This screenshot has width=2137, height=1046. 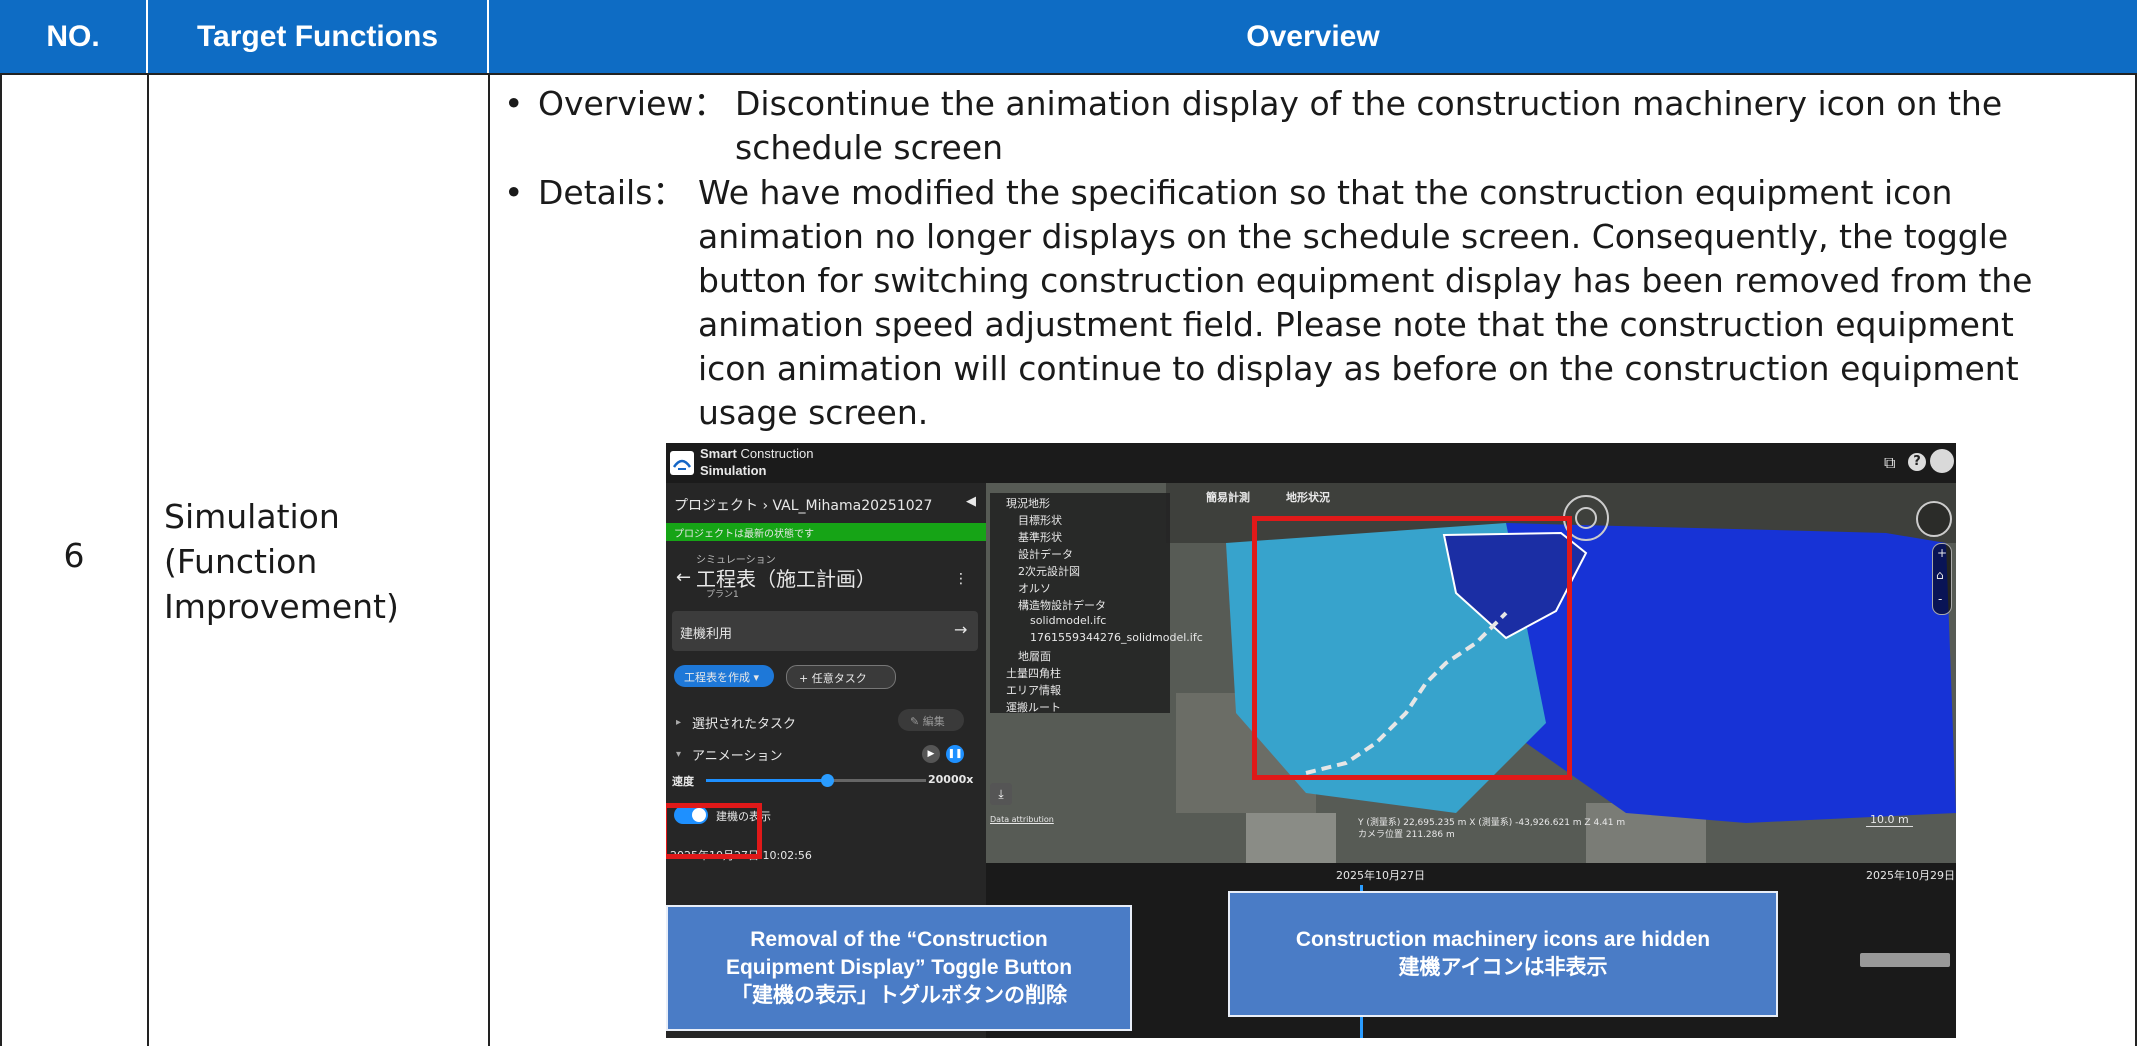 I want to click on layer-item: 基準形状, so click(x=1040, y=537).